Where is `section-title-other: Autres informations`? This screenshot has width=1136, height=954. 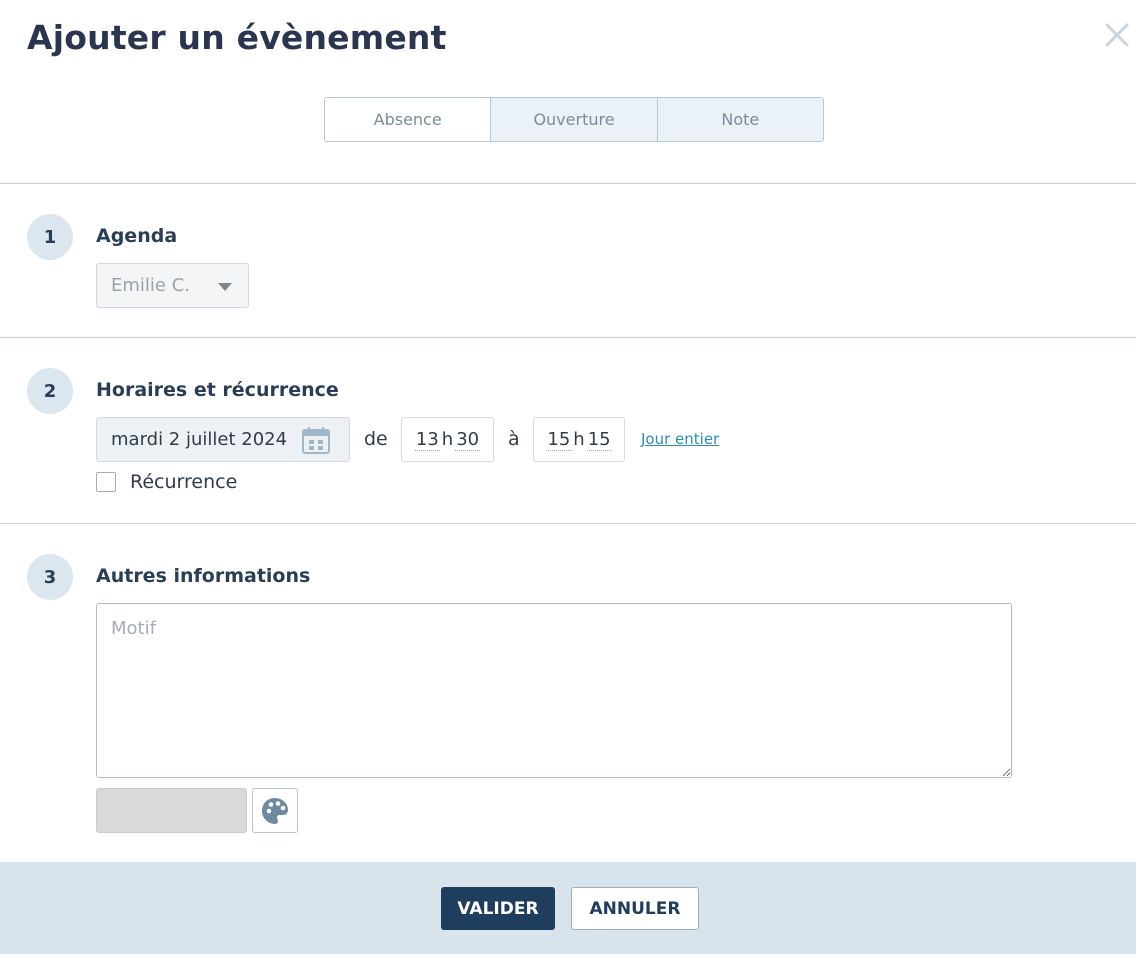 section-title-other: Autres informations is located at coordinates (203, 576).